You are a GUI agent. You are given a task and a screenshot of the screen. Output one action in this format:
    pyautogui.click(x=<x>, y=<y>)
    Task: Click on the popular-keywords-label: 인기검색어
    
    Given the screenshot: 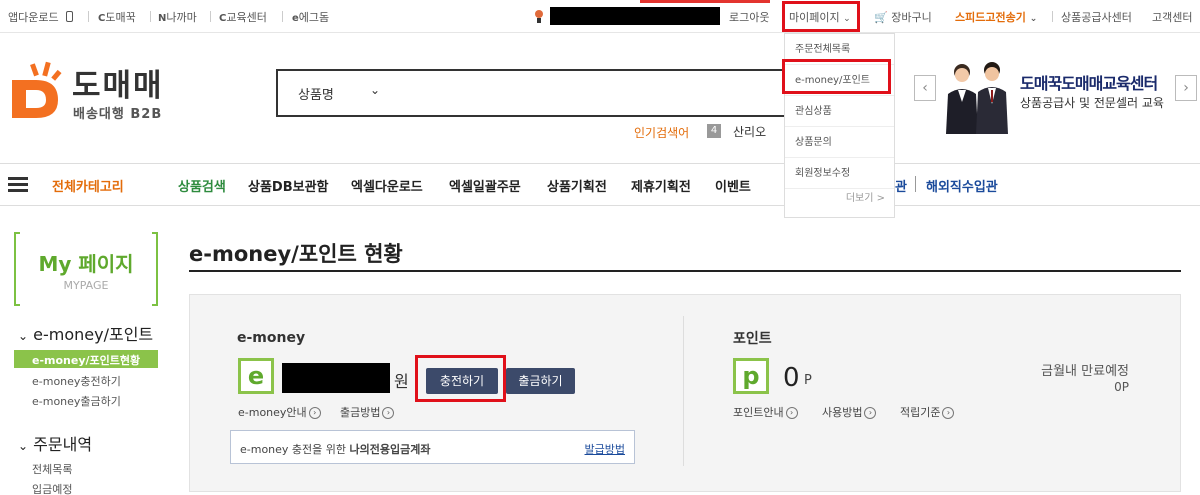 What is the action you would take?
    pyautogui.click(x=662, y=133)
    